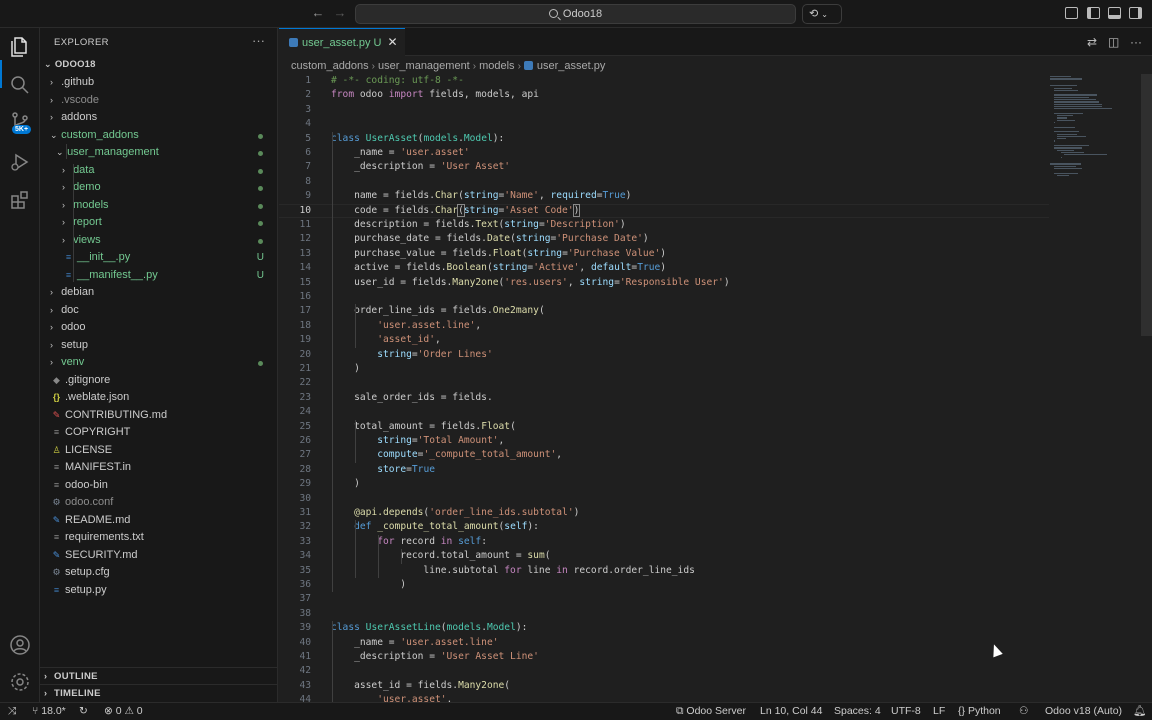 Image resolution: width=1152 pixels, height=720 pixels. What do you see at coordinates (1113, 42) in the screenshot?
I see `split-editor-icon: ◫` at bounding box center [1113, 42].